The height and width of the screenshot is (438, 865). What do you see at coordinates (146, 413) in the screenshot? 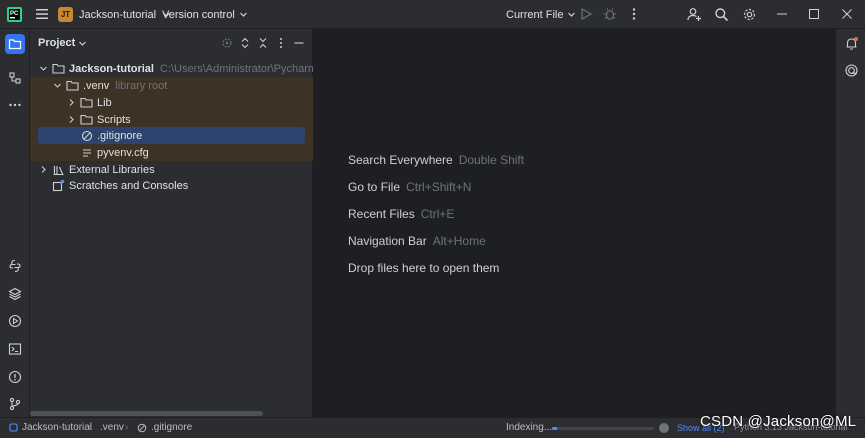
I see `horizontal-scrollbar` at bounding box center [146, 413].